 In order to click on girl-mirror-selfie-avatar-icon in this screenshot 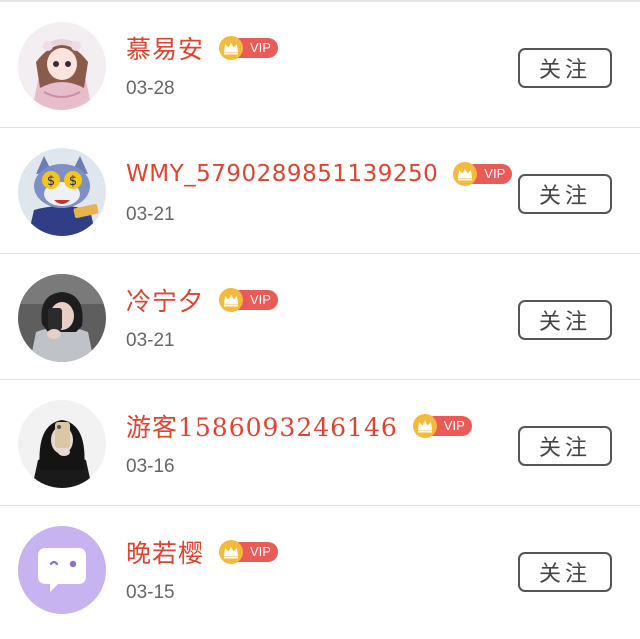, I will do `click(62, 444)`.